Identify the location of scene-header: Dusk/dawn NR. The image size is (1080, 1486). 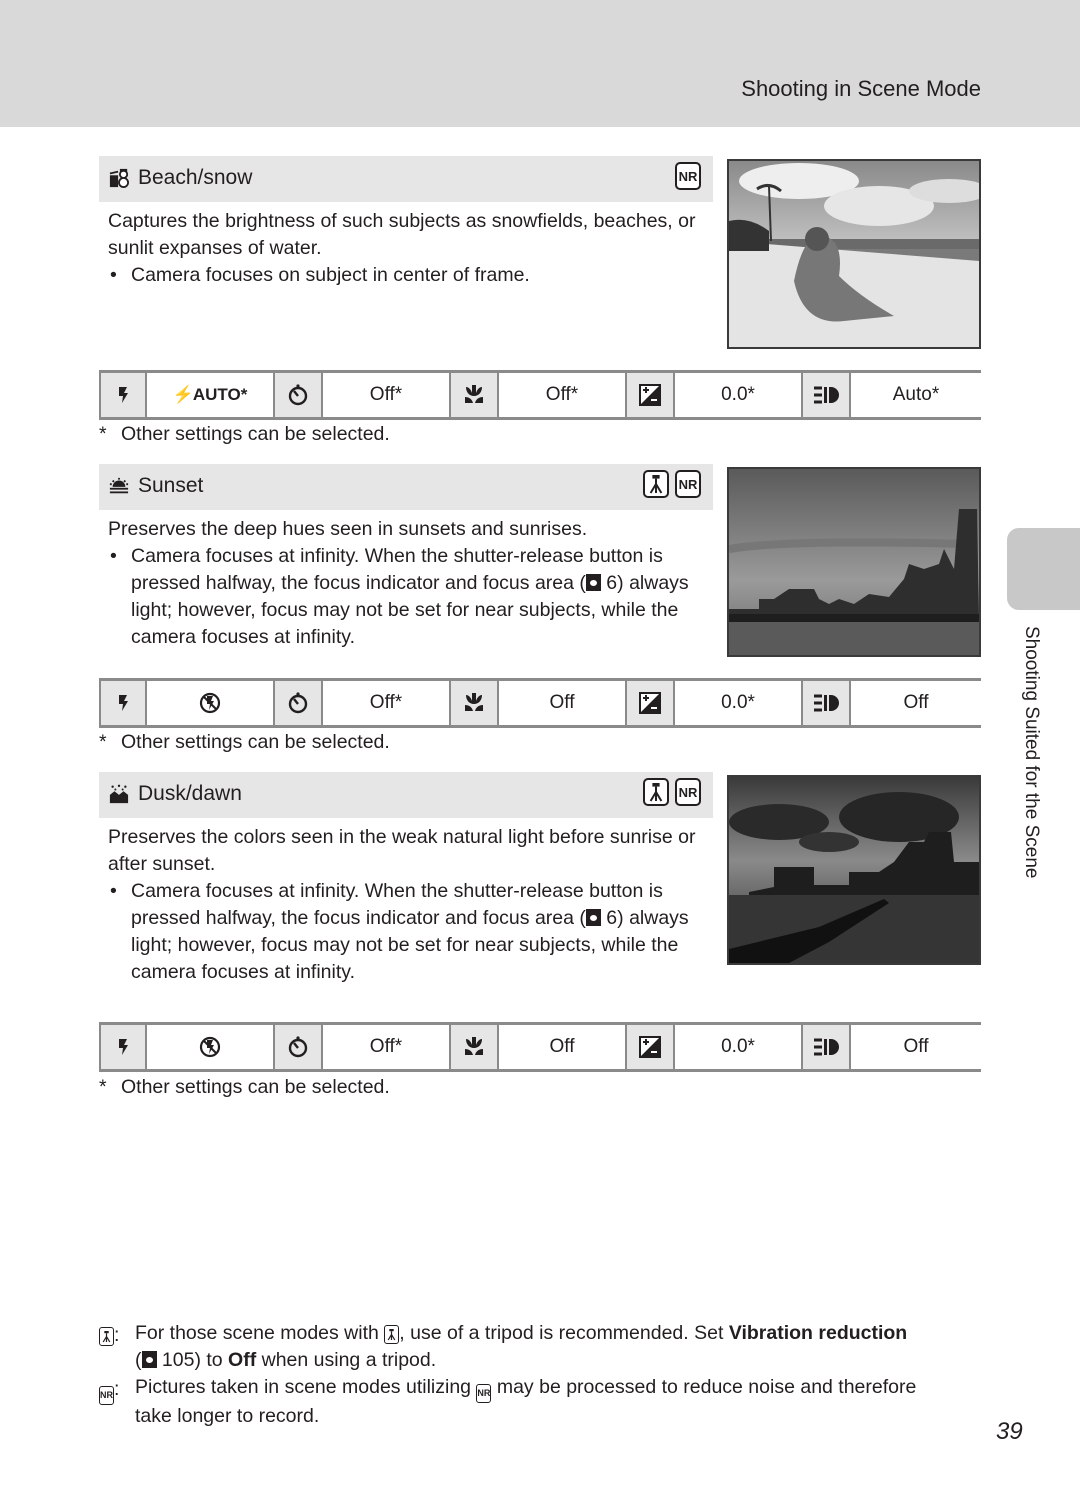
(406, 795).